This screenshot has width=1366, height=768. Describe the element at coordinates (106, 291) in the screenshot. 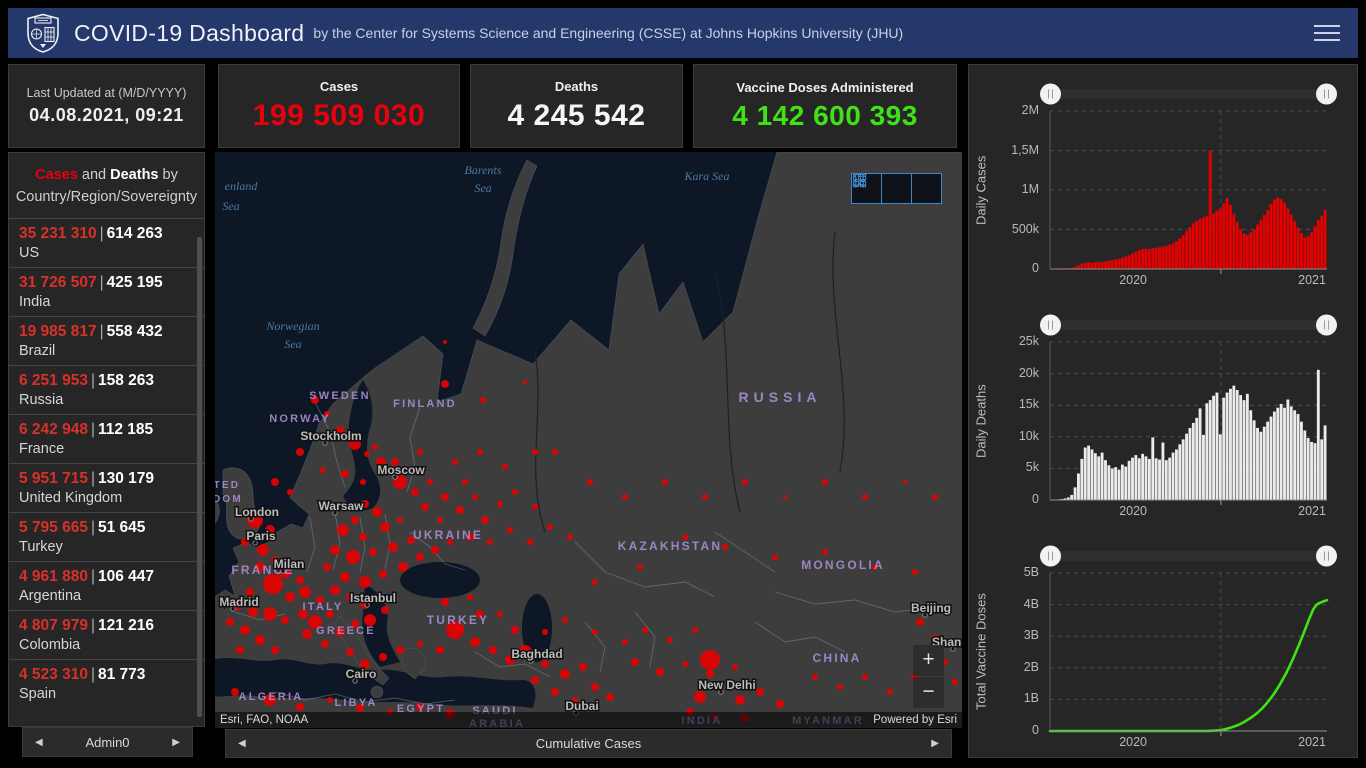

I see `country-row: 31 726 507 | 425 195 India` at that location.